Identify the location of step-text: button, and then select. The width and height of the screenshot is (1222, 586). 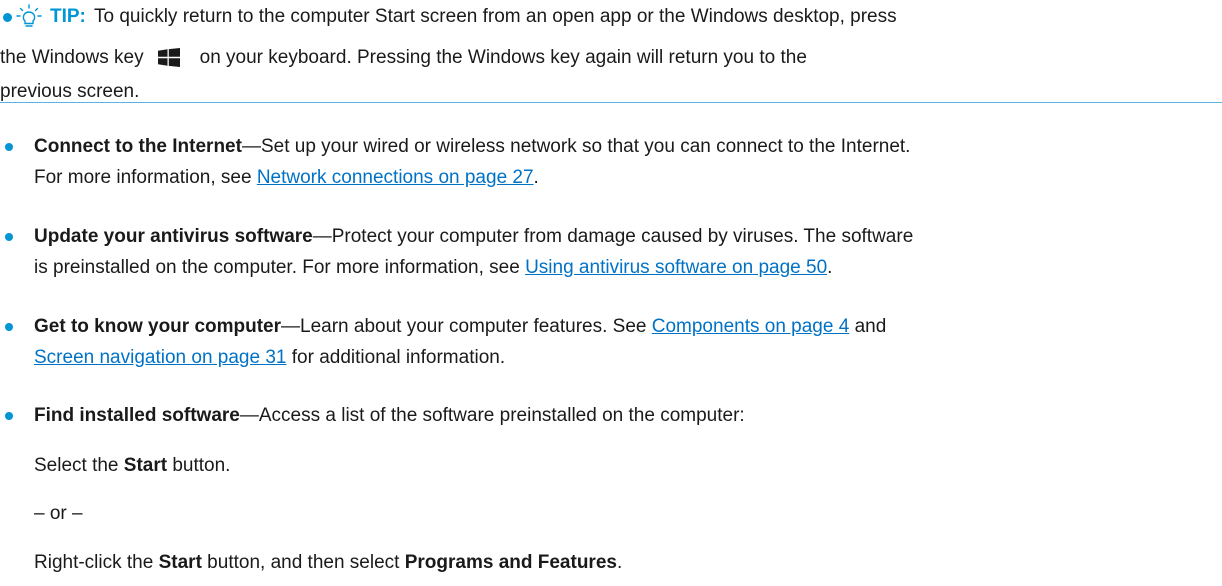
(303, 562).